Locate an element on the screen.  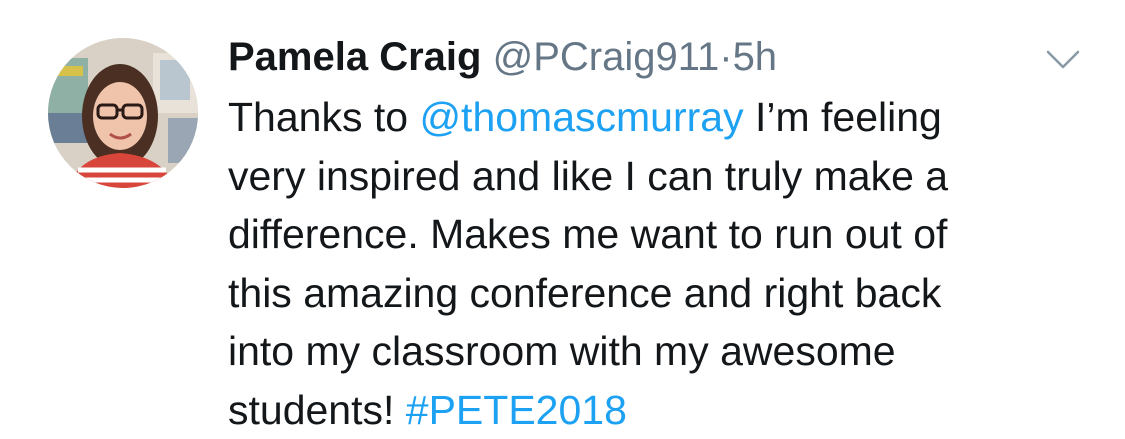
mention-link: @thomascmurray is located at coordinates (581, 117).